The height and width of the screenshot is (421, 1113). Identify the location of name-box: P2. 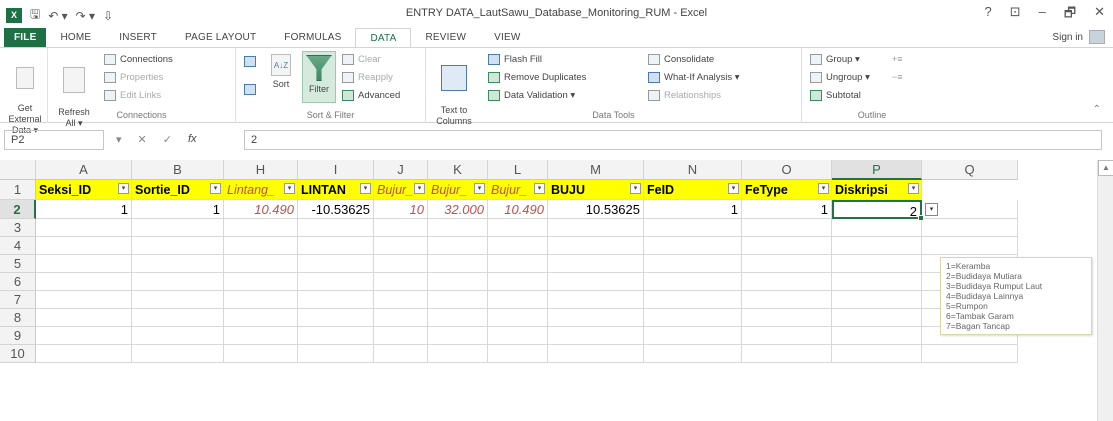
(54, 140).